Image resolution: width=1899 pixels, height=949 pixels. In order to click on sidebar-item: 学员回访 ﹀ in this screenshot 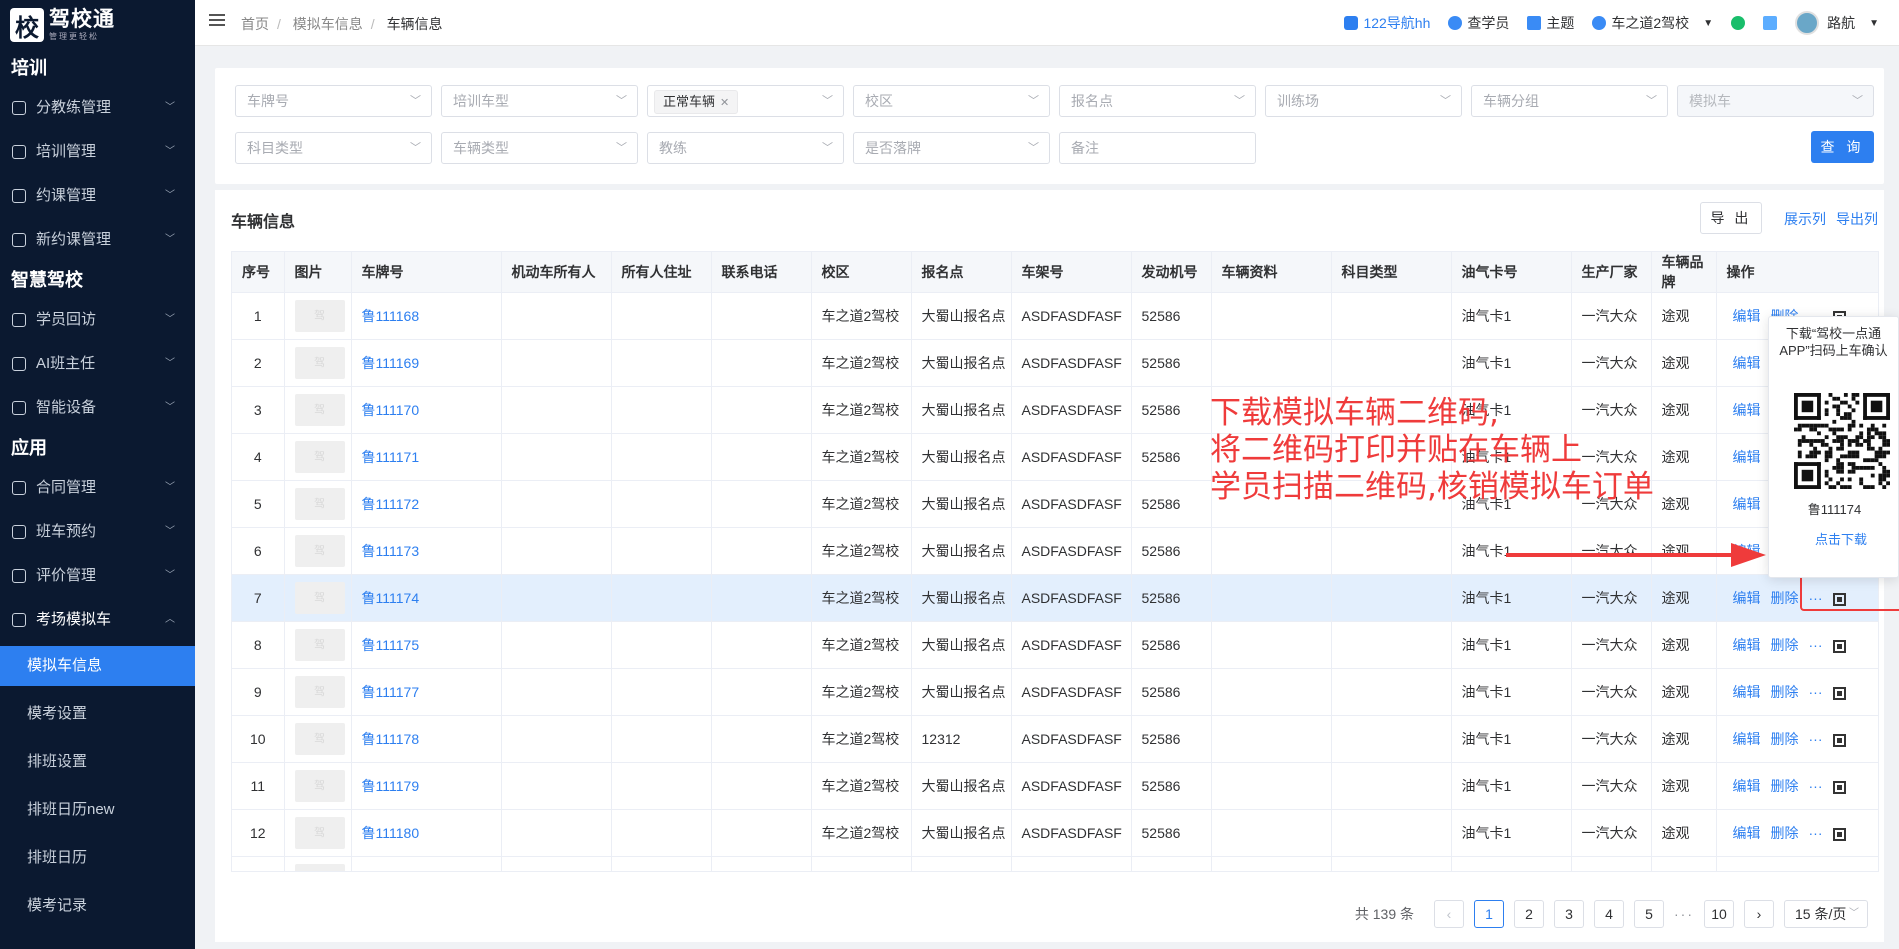, I will do `click(97, 320)`.